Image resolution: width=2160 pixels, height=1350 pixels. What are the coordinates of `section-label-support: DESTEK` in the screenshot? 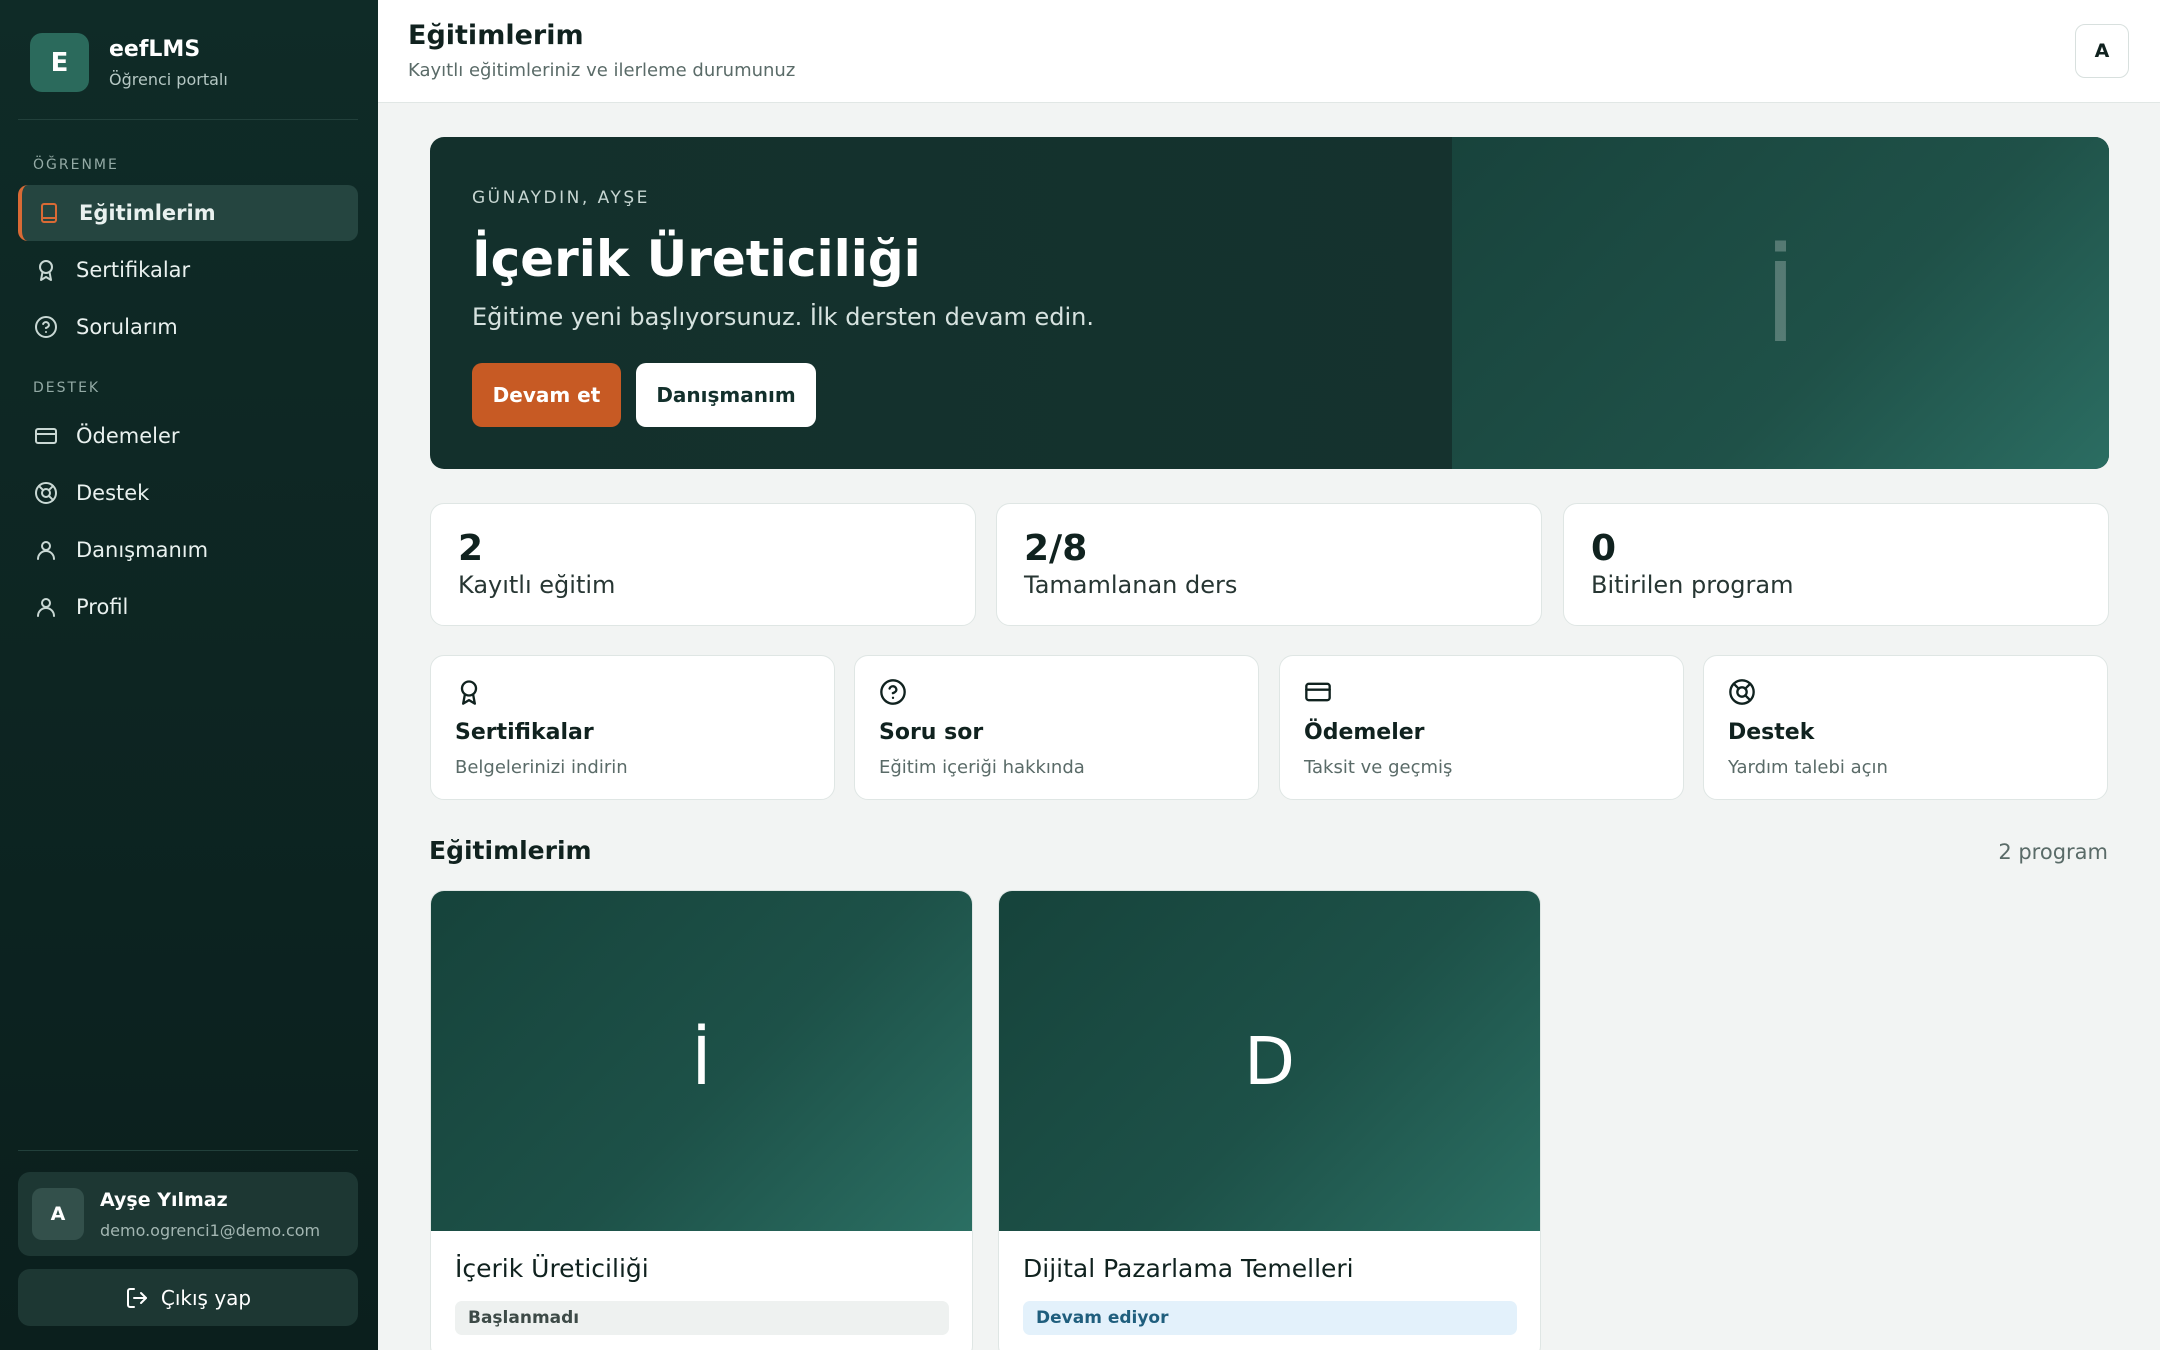 It's located at (67, 388).